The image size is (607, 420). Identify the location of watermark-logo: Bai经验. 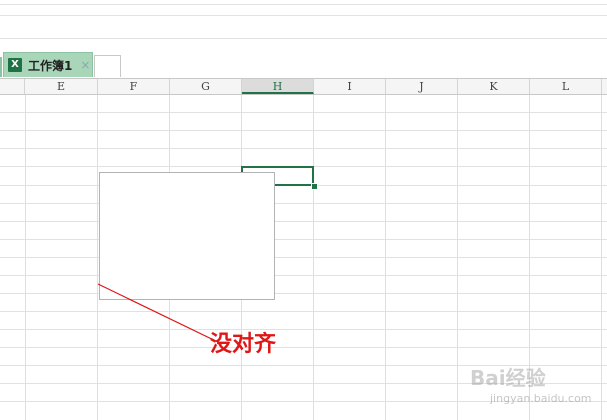
(508, 378).